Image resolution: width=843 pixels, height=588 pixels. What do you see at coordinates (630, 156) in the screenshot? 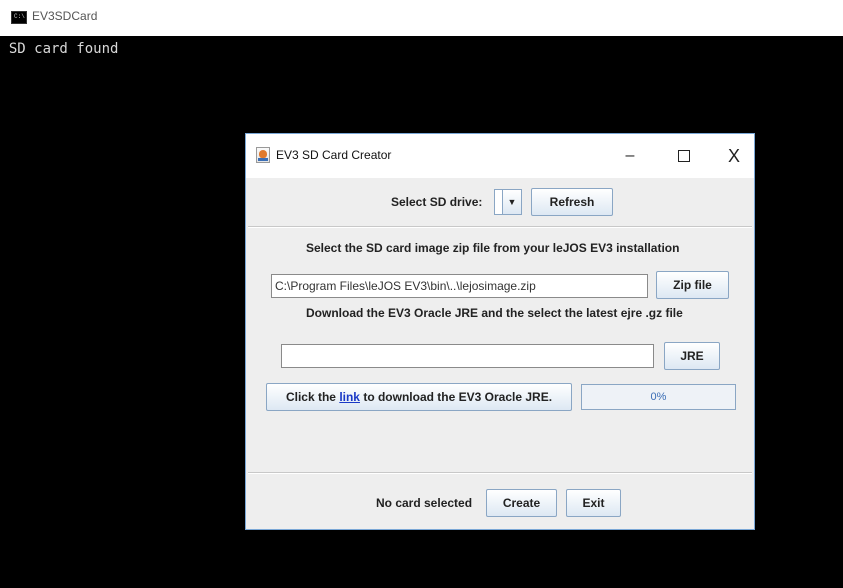
I see `minimize-icon: –` at bounding box center [630, 156].